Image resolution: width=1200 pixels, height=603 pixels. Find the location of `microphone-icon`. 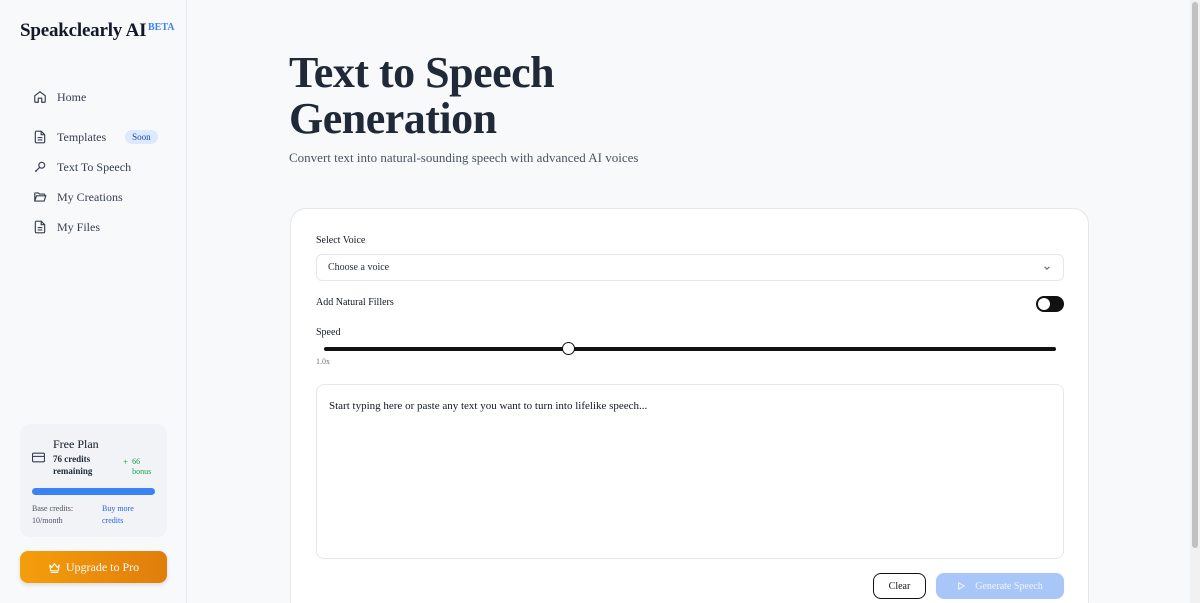

microphone-icon is located at coordinates (40, 167).